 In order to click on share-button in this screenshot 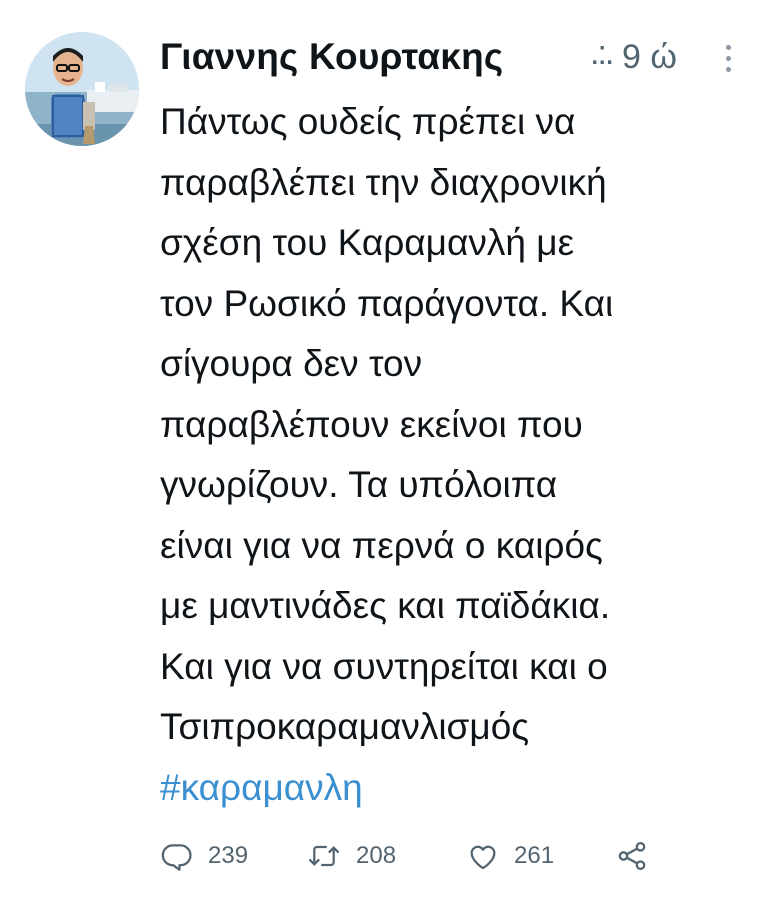, I will do `click(632, 856)`.